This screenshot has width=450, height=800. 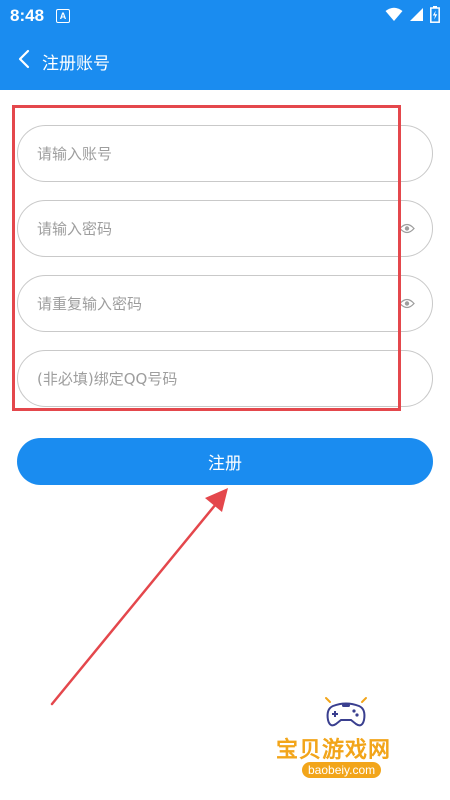 What do you see at coordinates (334, 750) in the screenshot?
I see `watermark-title: 宝贝游戏网` at bounding box center [334, 750].